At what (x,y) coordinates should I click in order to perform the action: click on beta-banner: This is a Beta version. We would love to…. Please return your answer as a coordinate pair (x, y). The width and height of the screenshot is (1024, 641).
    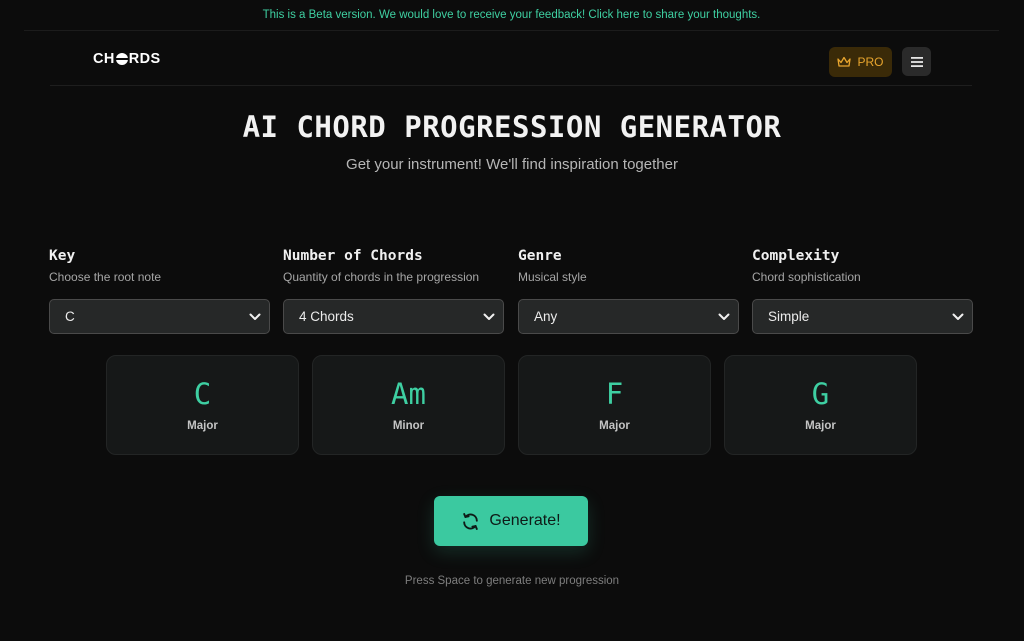
    Looking at the image, I should click on (511, 15).